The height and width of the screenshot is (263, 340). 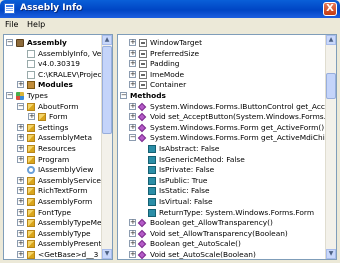 What do you see at coordinates (31, 64) in the screenshot?
I see `info-icon` at bounding box center [31, 64].